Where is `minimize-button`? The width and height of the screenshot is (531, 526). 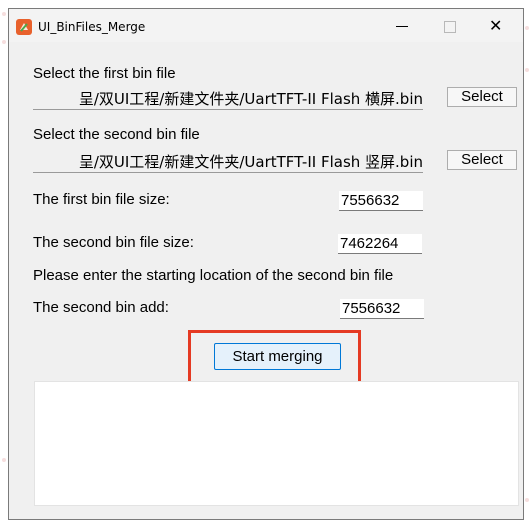
minimize-button is located at coordinates (403, 25).